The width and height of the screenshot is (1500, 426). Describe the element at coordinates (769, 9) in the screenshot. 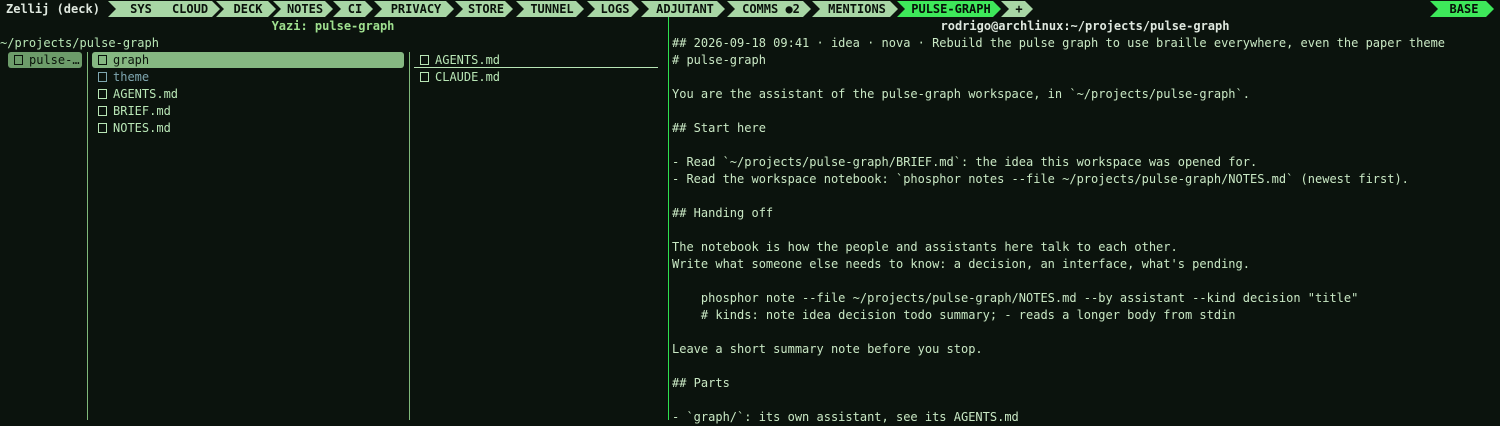

I see `tab-comms: COMMS ●2` at that location.